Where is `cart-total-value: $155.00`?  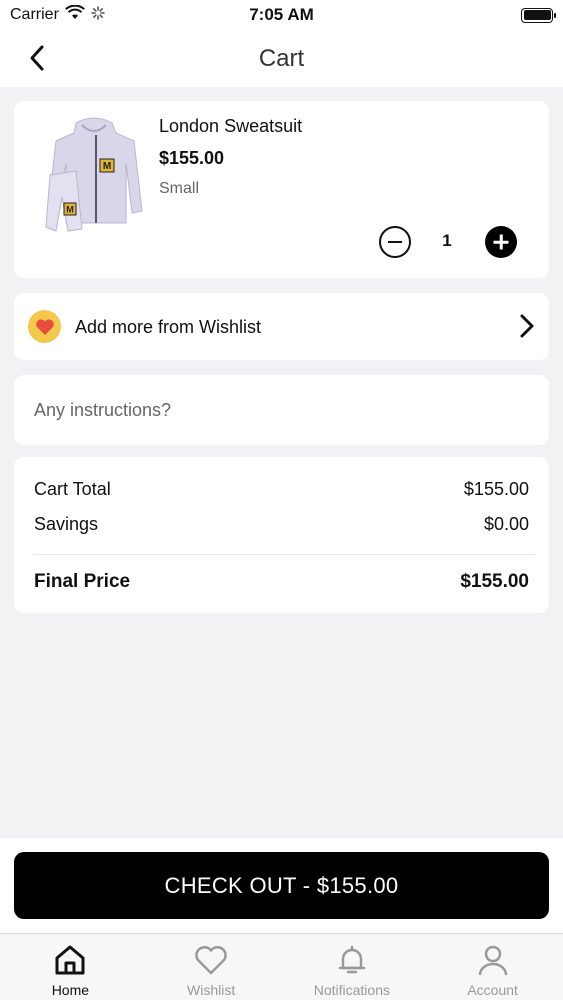
cart-total-value: $155.00 is located at coordinates (496, 489).